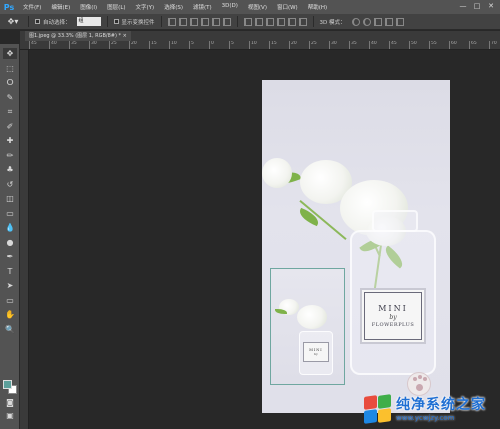 This screenshot has height=429, width=500. What do you see at coordinates (10, 198) in the screenshot?
I see `eraser-tool-icon: ◫` at bounding box center [10, 198].